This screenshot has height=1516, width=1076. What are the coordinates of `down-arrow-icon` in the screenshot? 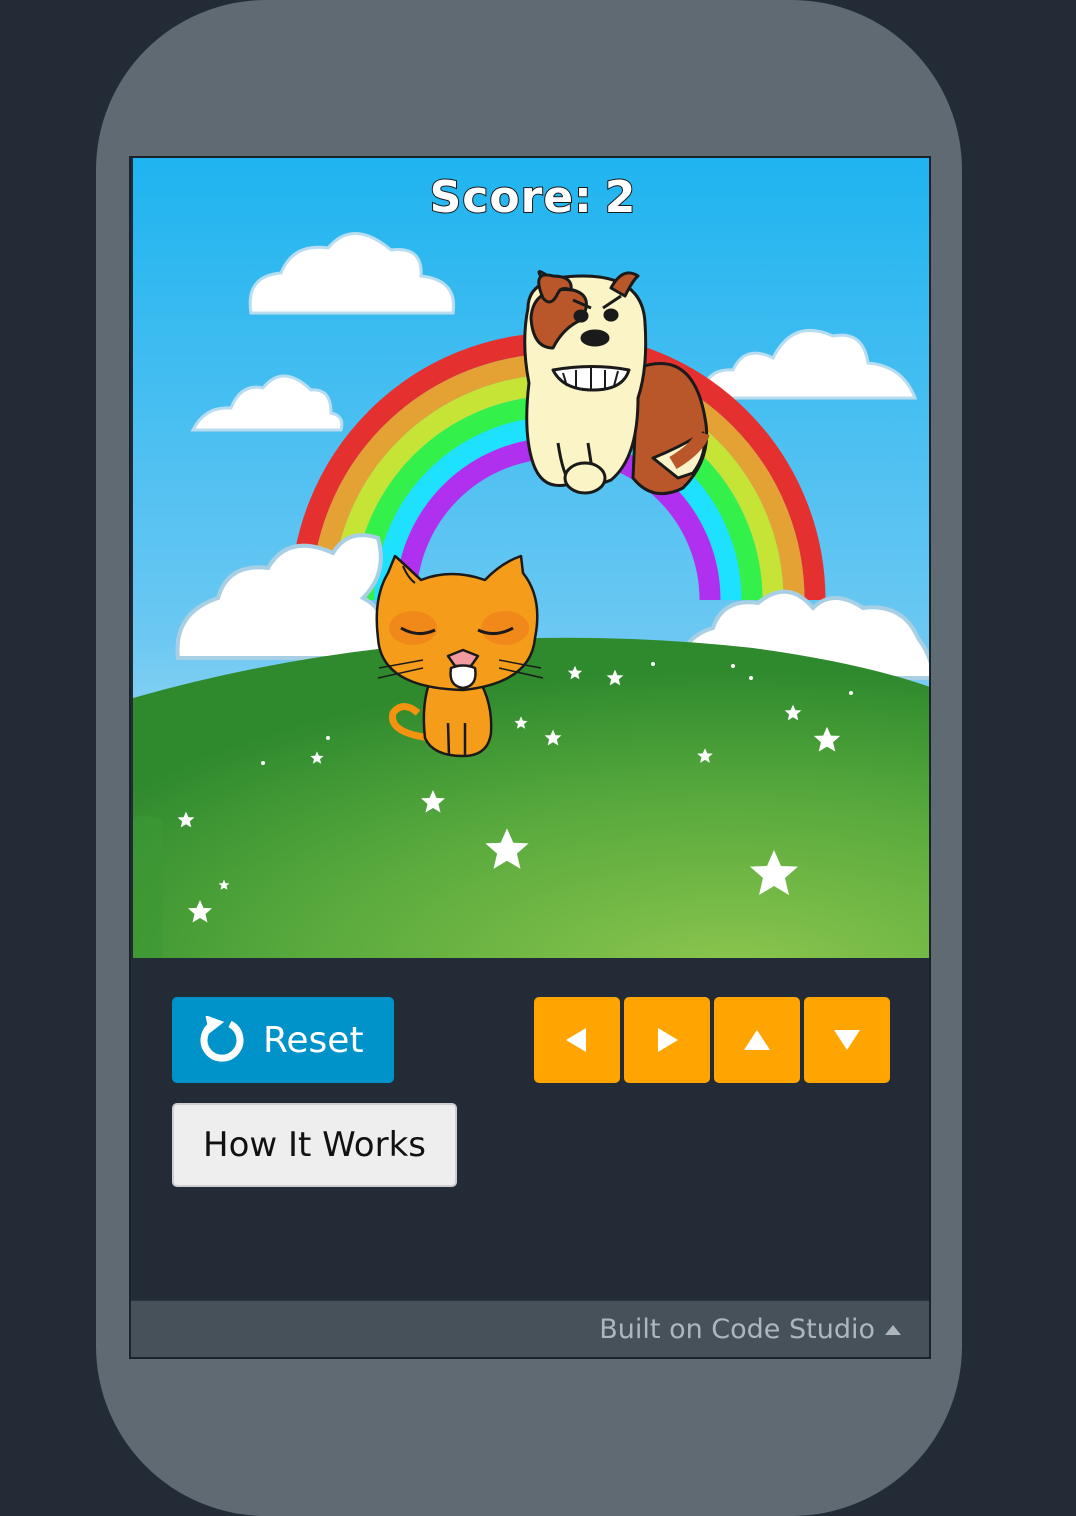 It's located at (847, 1040).